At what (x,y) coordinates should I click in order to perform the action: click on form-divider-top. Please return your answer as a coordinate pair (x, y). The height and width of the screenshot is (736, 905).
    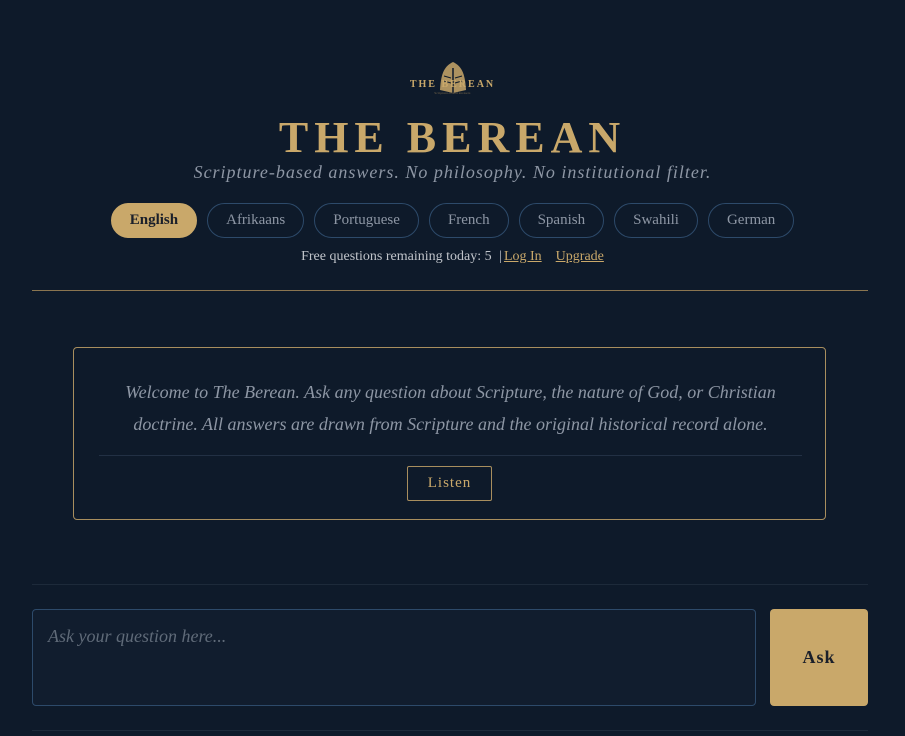
    Looking at the image, I should click on (450, 584).